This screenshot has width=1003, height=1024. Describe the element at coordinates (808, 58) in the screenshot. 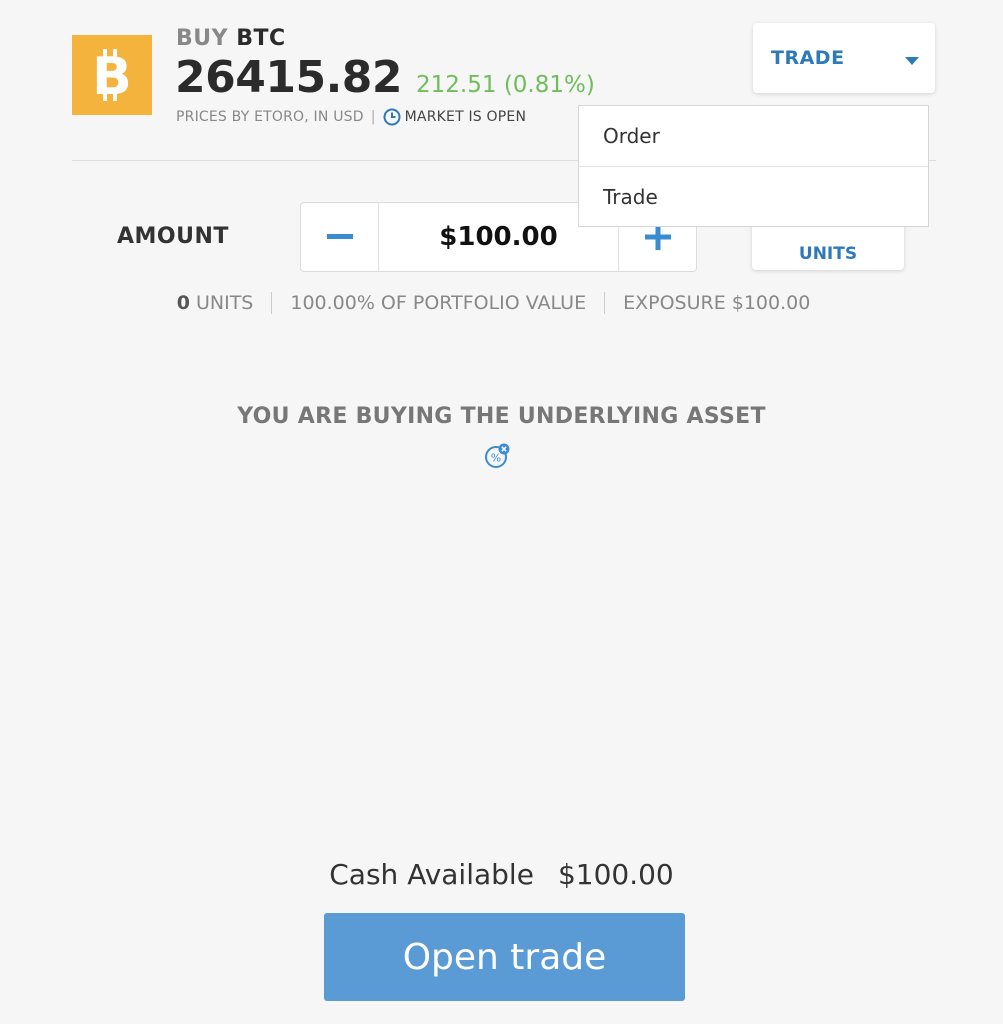

I see `trade-type-label: TRADE` at that location.